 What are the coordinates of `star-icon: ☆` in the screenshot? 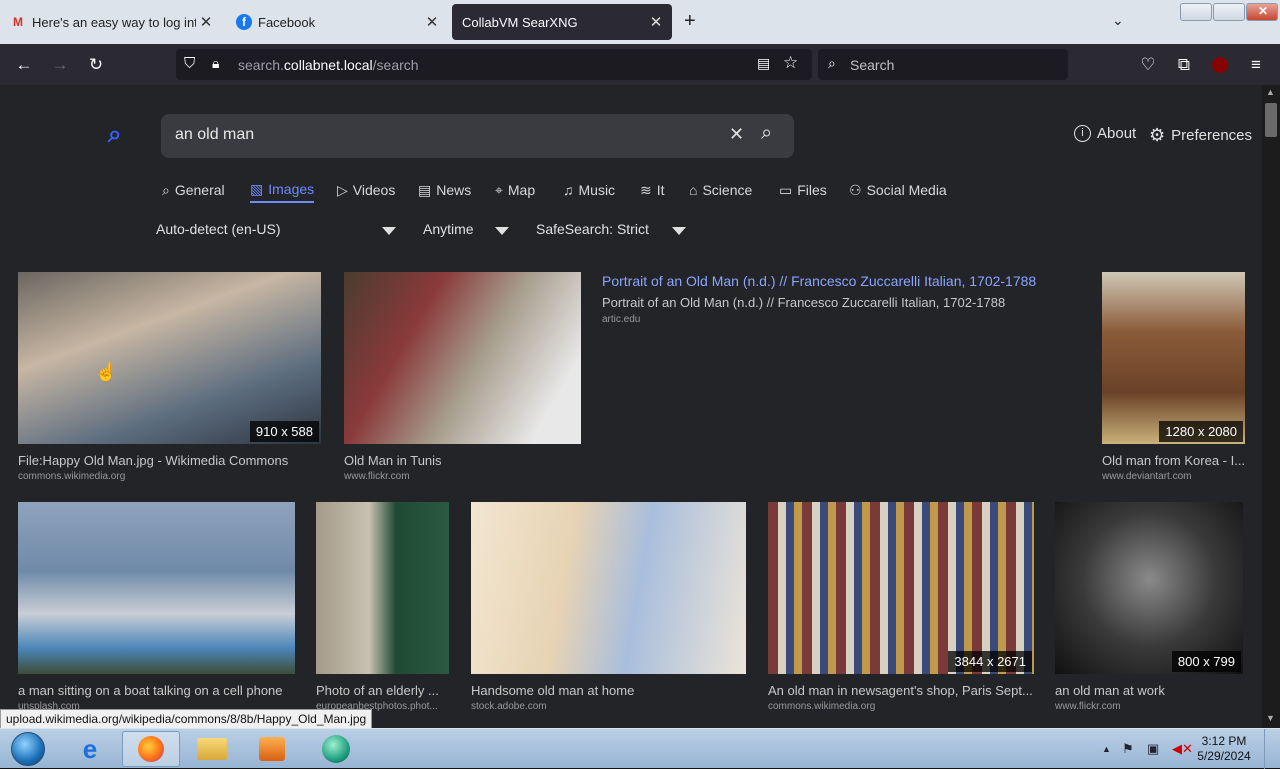 It's located at (790, 63).